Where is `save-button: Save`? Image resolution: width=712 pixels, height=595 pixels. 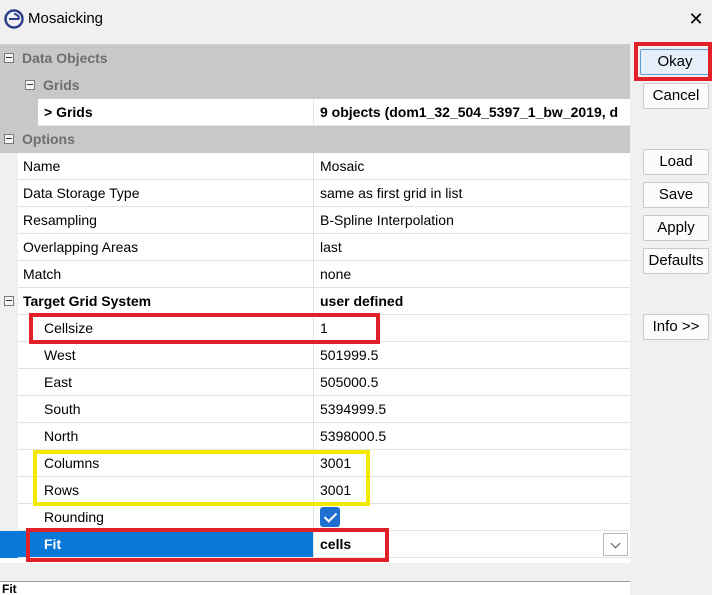 save-button: Save is located at coordinates (676, 195).